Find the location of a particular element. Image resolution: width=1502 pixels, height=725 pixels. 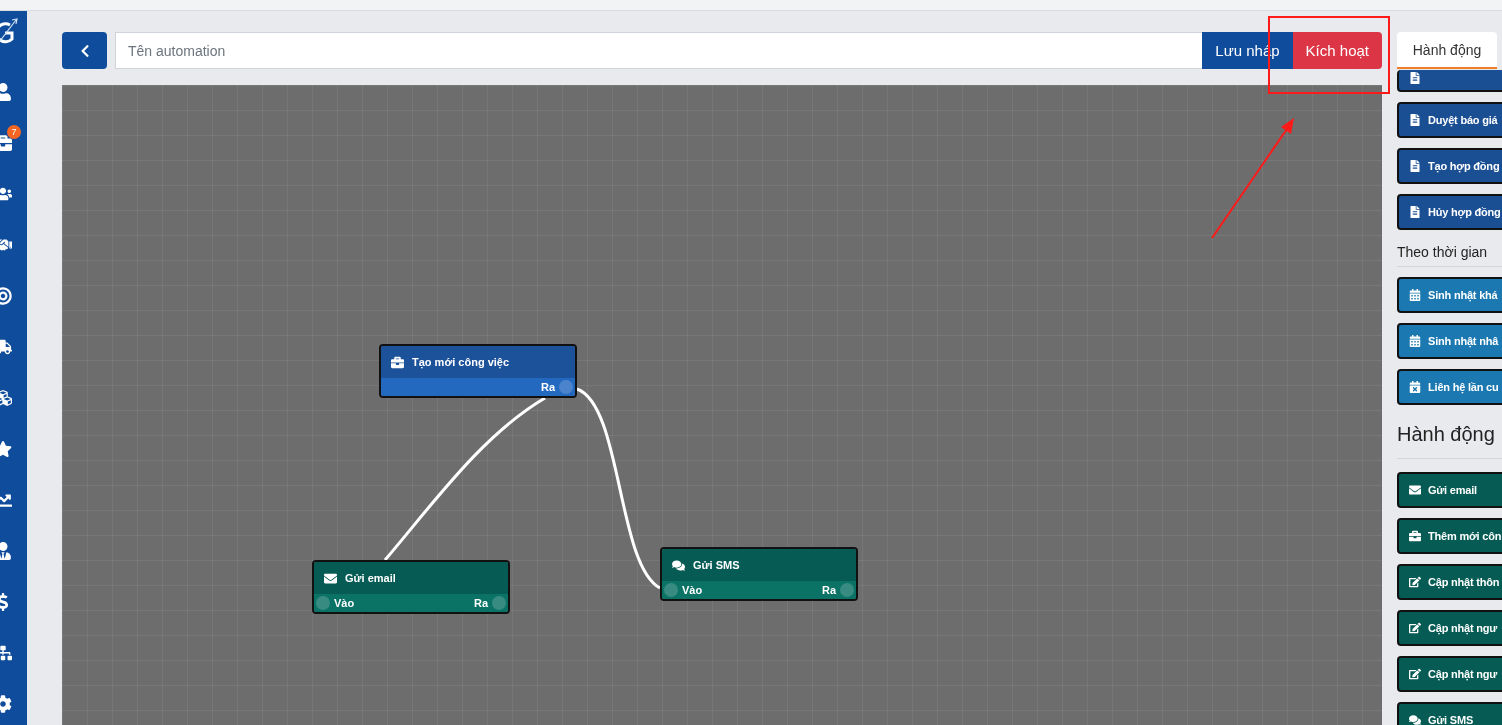

activate-button: Kích hoạt is located at coordinates (1337, 50).